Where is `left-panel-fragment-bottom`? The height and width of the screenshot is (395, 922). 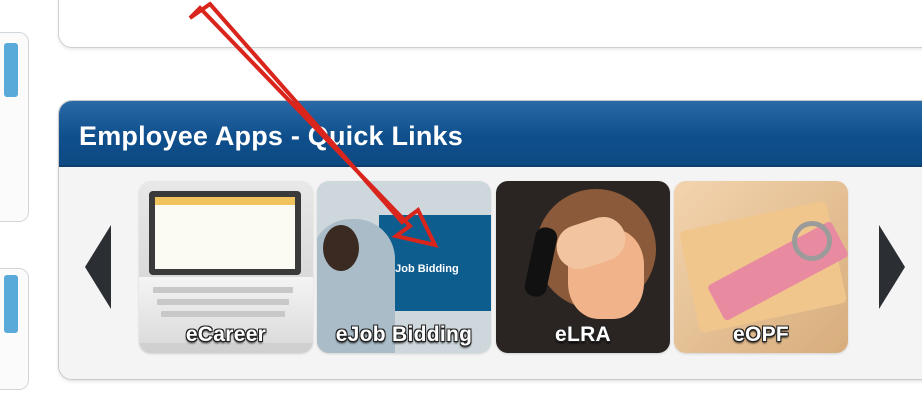
left-panel-fragment-bottom is located at coordinates (14, 329).